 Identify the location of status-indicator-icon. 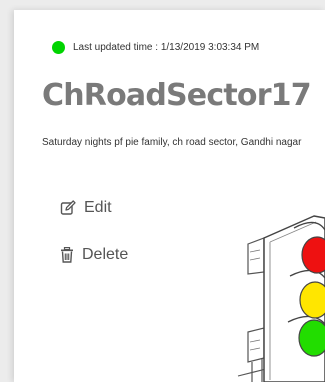
(58, 47).